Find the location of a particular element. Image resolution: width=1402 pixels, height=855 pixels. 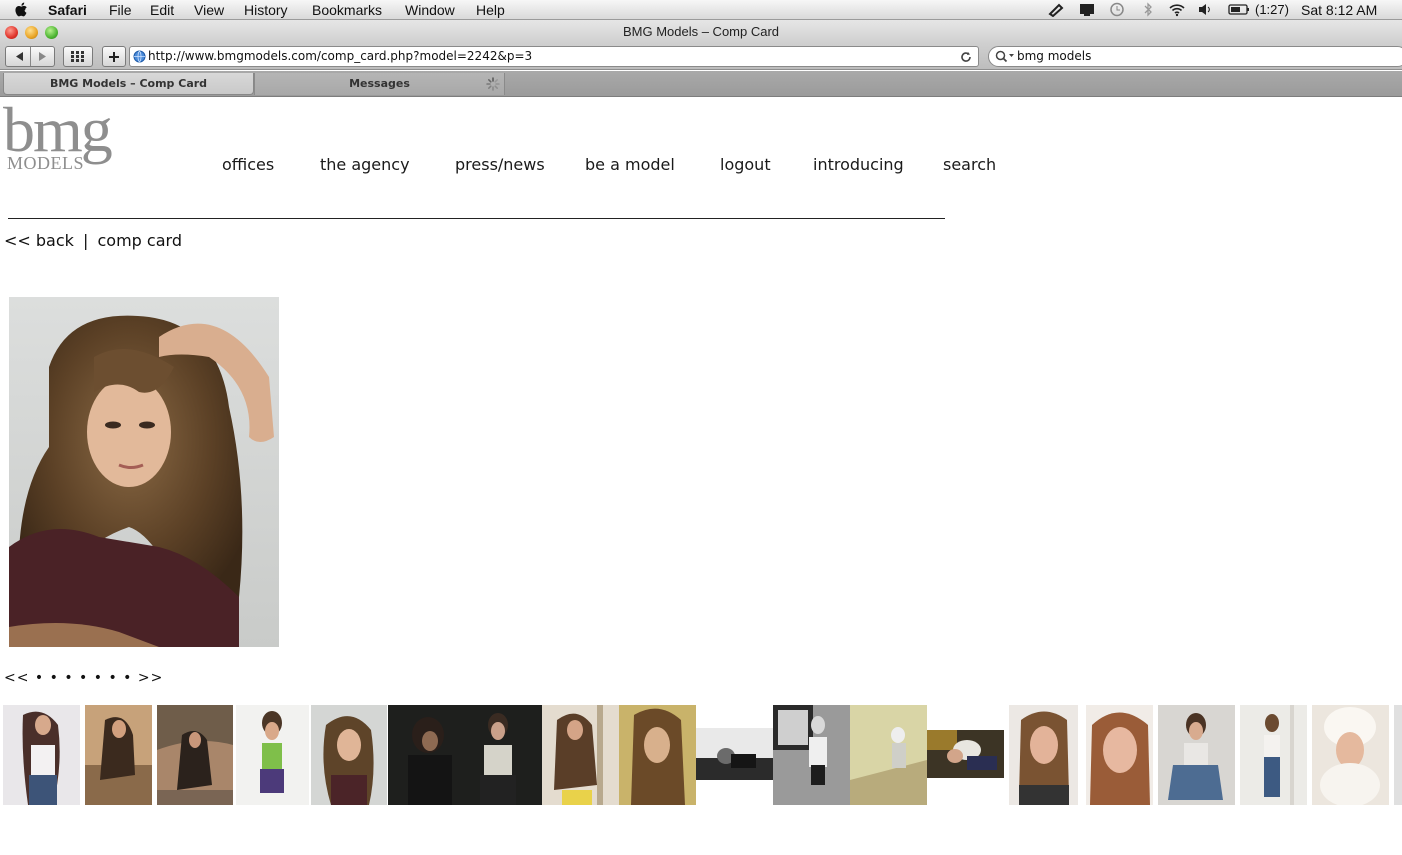

menu-app-name: Safari is located at coordinates (67, 10).